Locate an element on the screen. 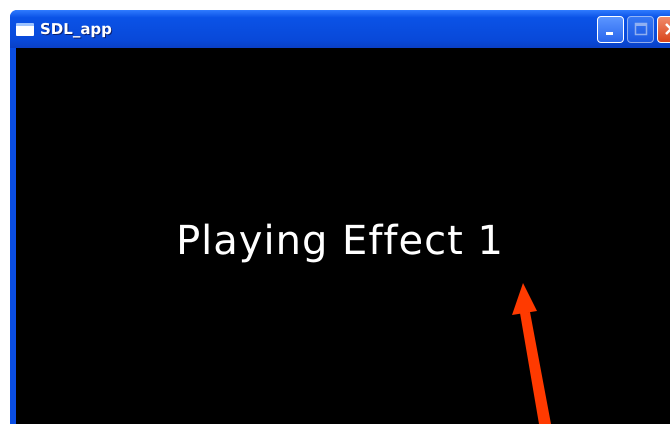 Image resolution: width=670 pixels, height=424 pixels. status-message: Playing Effect 1 is located at coordinates (340, 242).